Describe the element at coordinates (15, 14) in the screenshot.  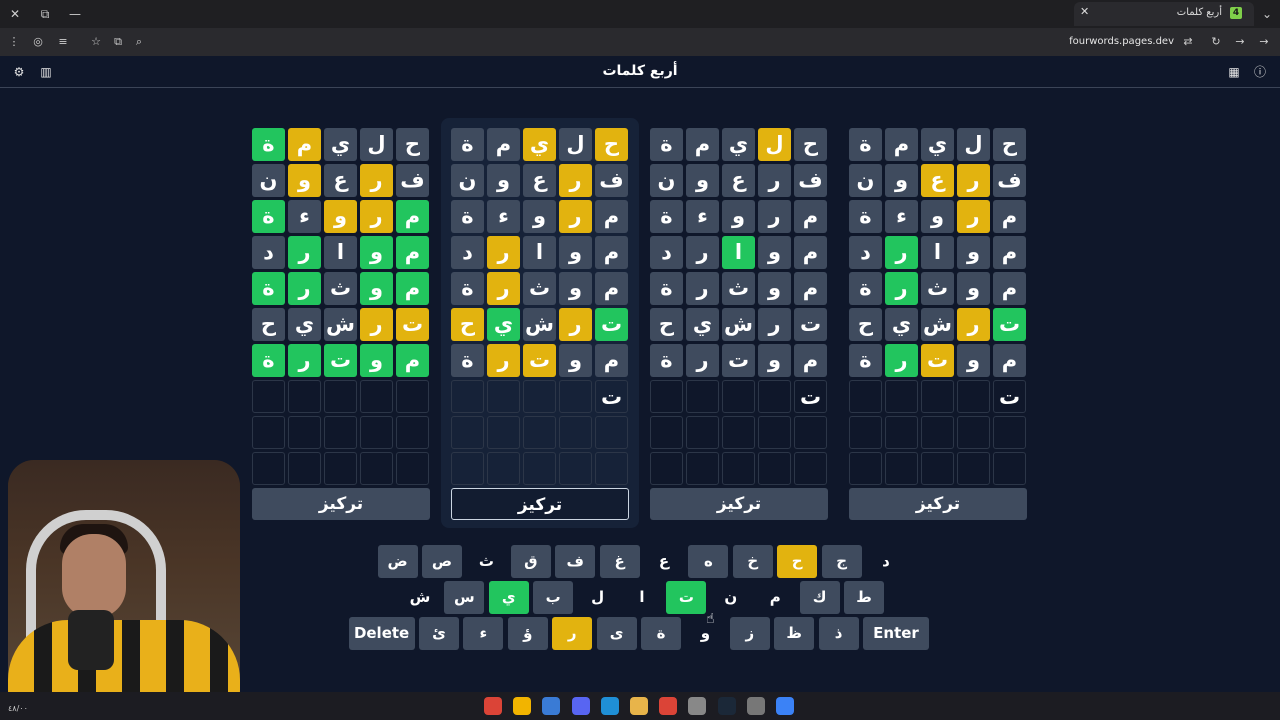
I see `close-window-icon: ✕` at that location.